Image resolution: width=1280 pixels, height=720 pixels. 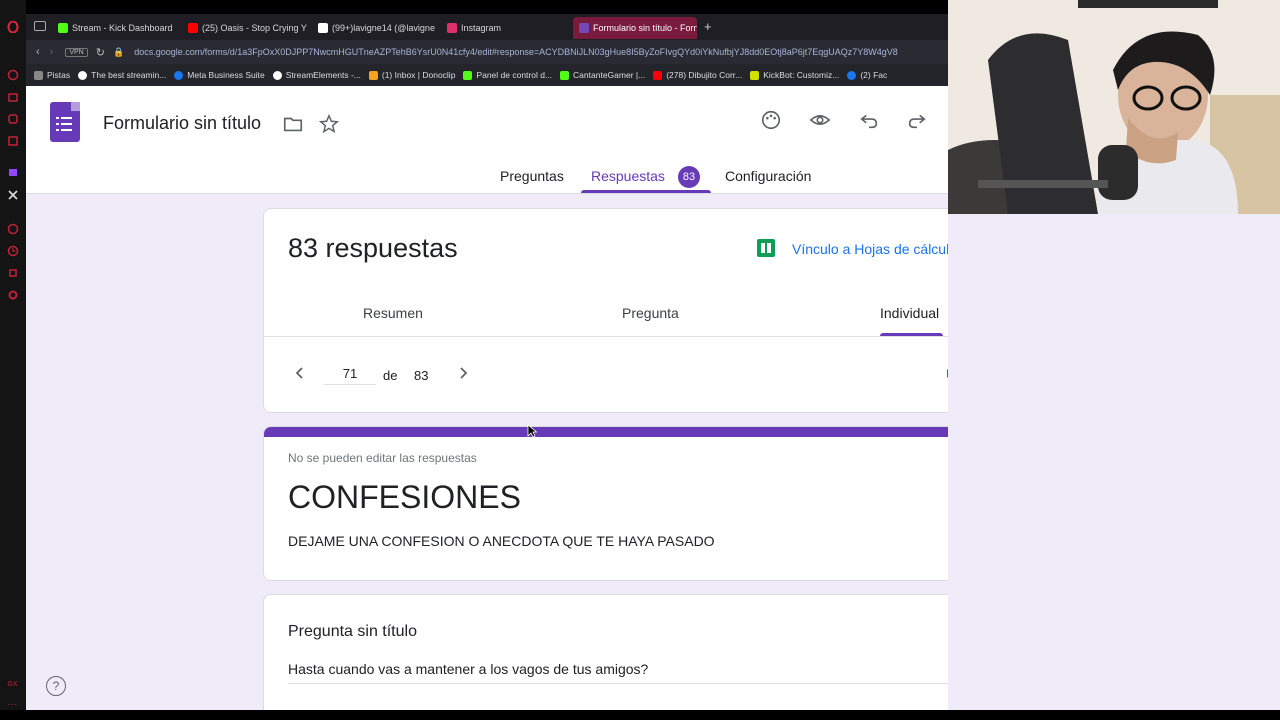 I want to click on undo-icon, so click(x=869, y=120).